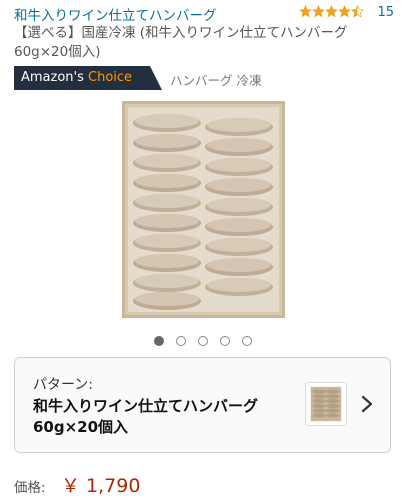  Describe the element at coordinates (385, 12) in the screenshot. I see `review-count: 15` at that location.